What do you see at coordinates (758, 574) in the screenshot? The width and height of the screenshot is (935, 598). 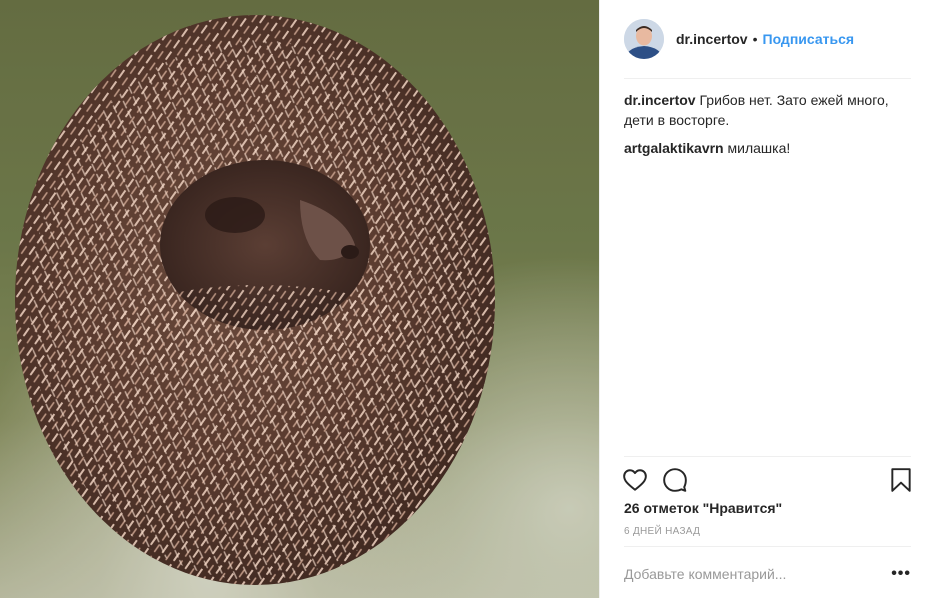 I see `comment-input` at bounding box center [758, 574].